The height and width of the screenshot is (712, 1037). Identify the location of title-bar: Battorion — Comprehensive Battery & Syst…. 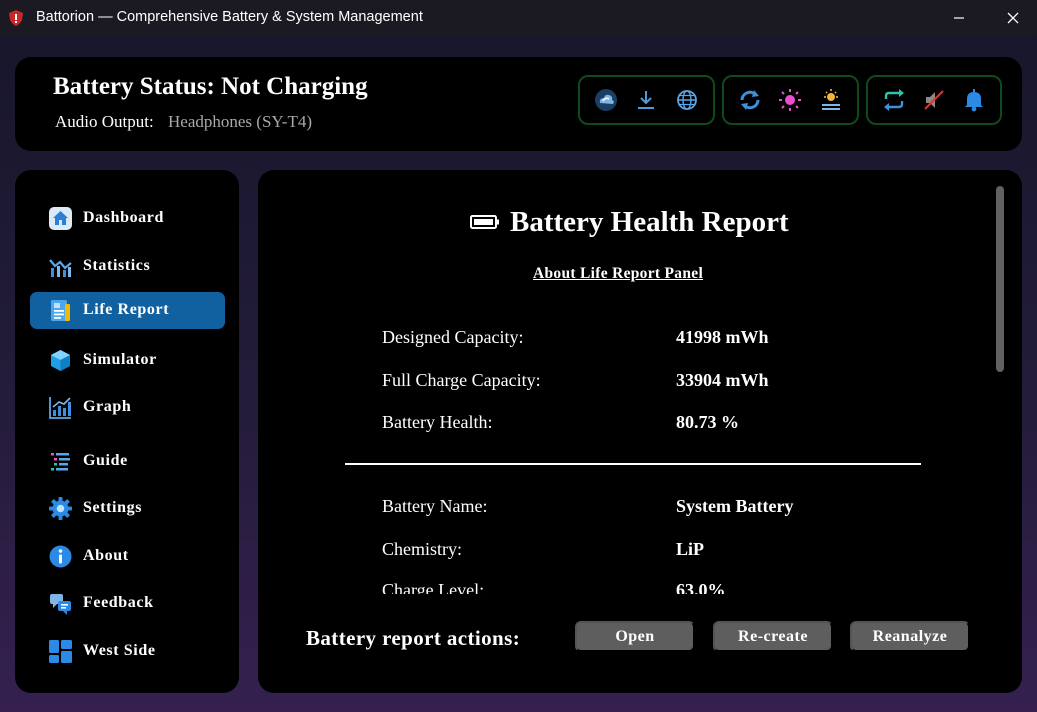
(518, 18).